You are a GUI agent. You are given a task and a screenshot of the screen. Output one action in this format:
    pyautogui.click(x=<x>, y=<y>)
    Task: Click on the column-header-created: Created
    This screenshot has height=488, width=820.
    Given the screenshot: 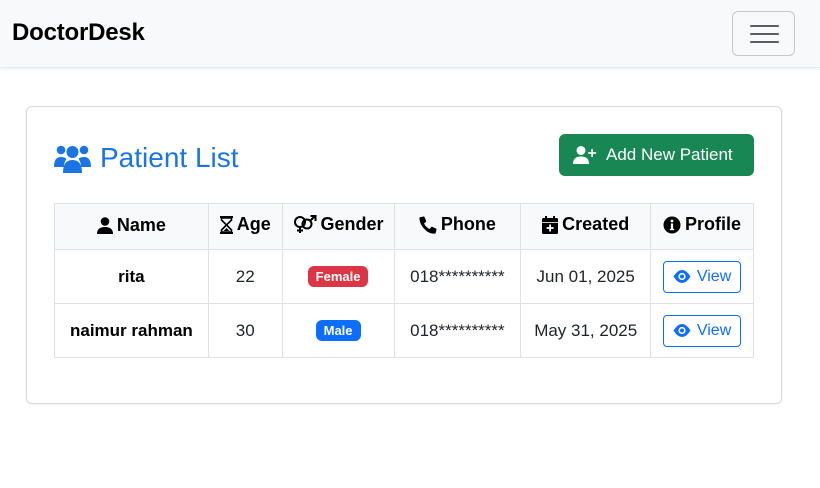 What is the action you would take?
    pyautogui.click(x=586, y=226)
    